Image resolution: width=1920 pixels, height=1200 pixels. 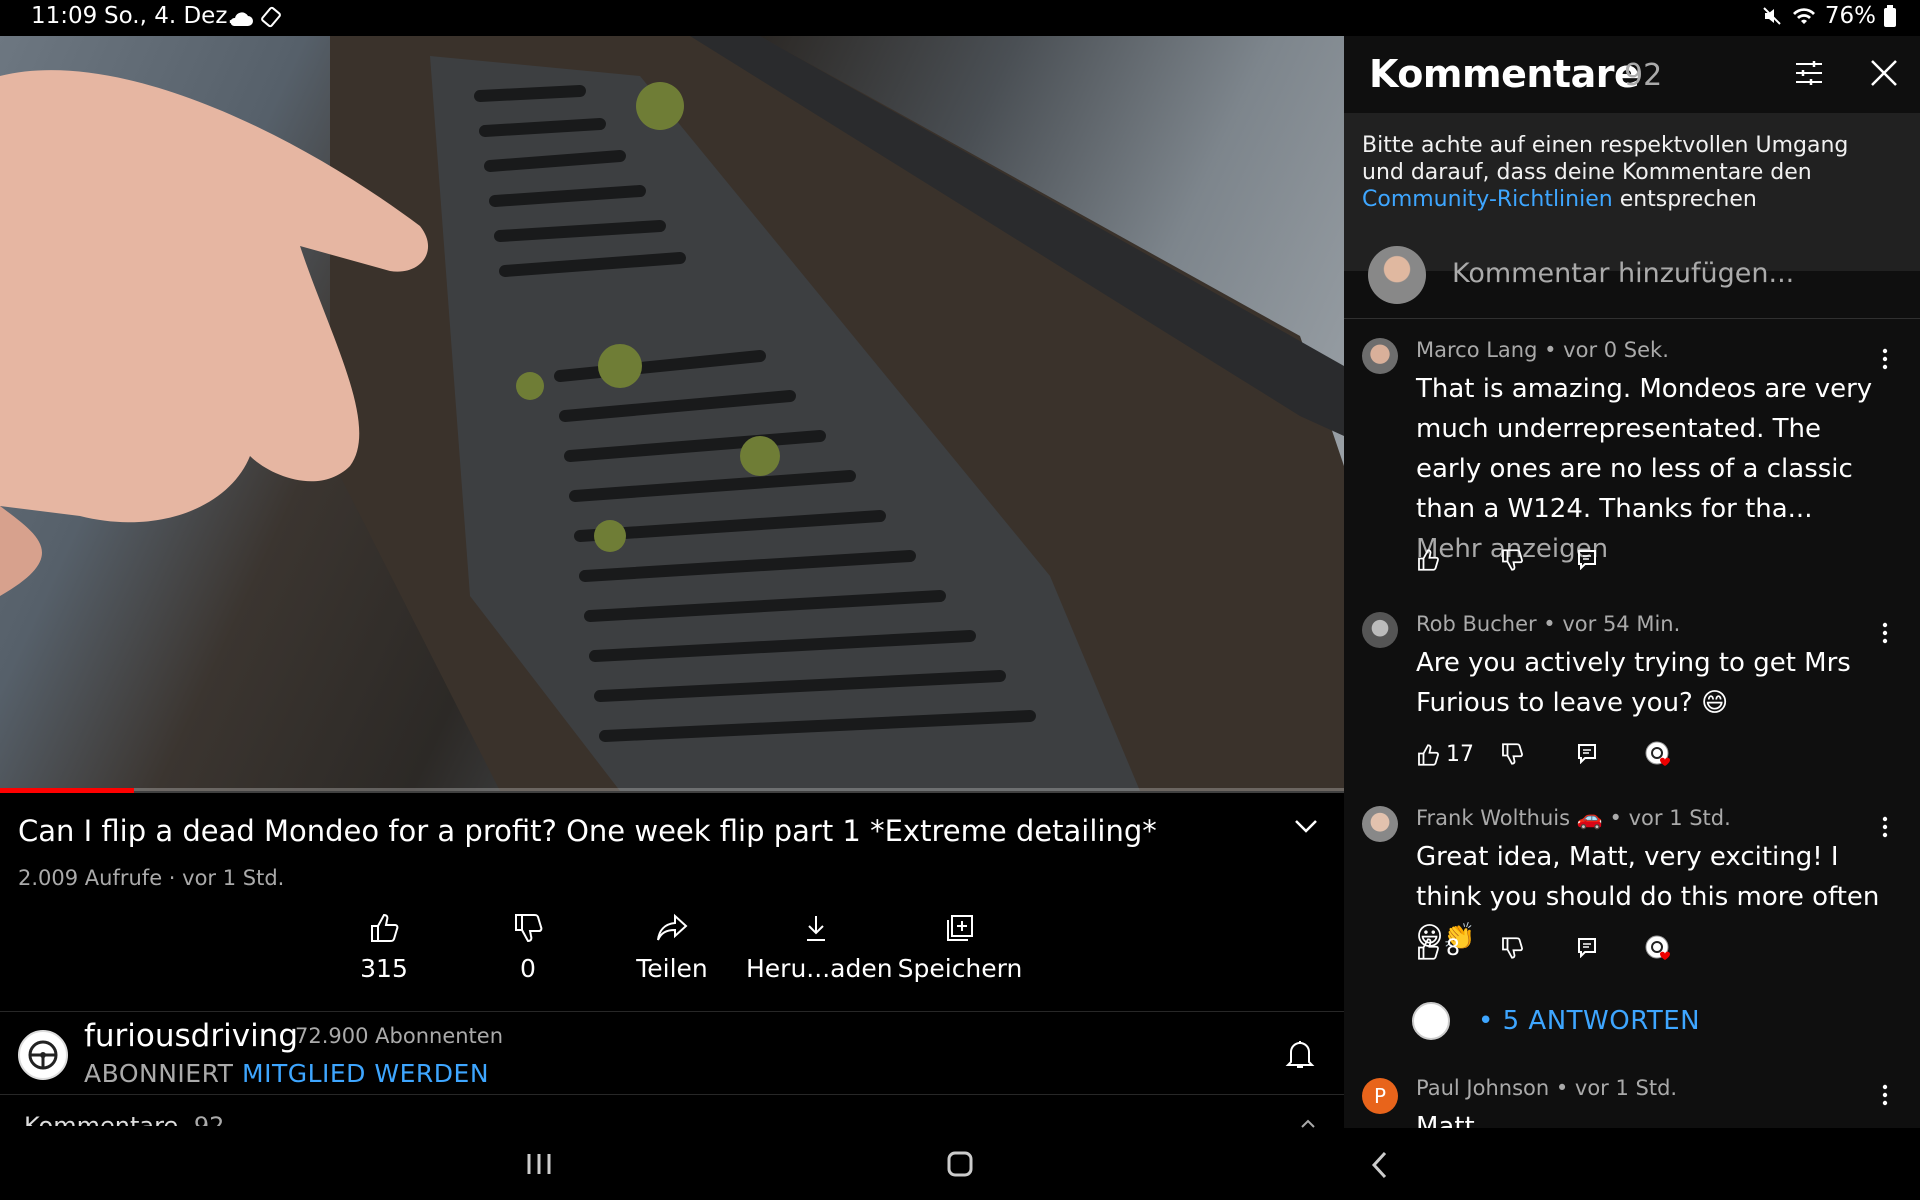 What do you see at coordinates (1504, 74) in the screenshot?
I see `panel-title: Kommentare` at bounding box center [1504, 74].